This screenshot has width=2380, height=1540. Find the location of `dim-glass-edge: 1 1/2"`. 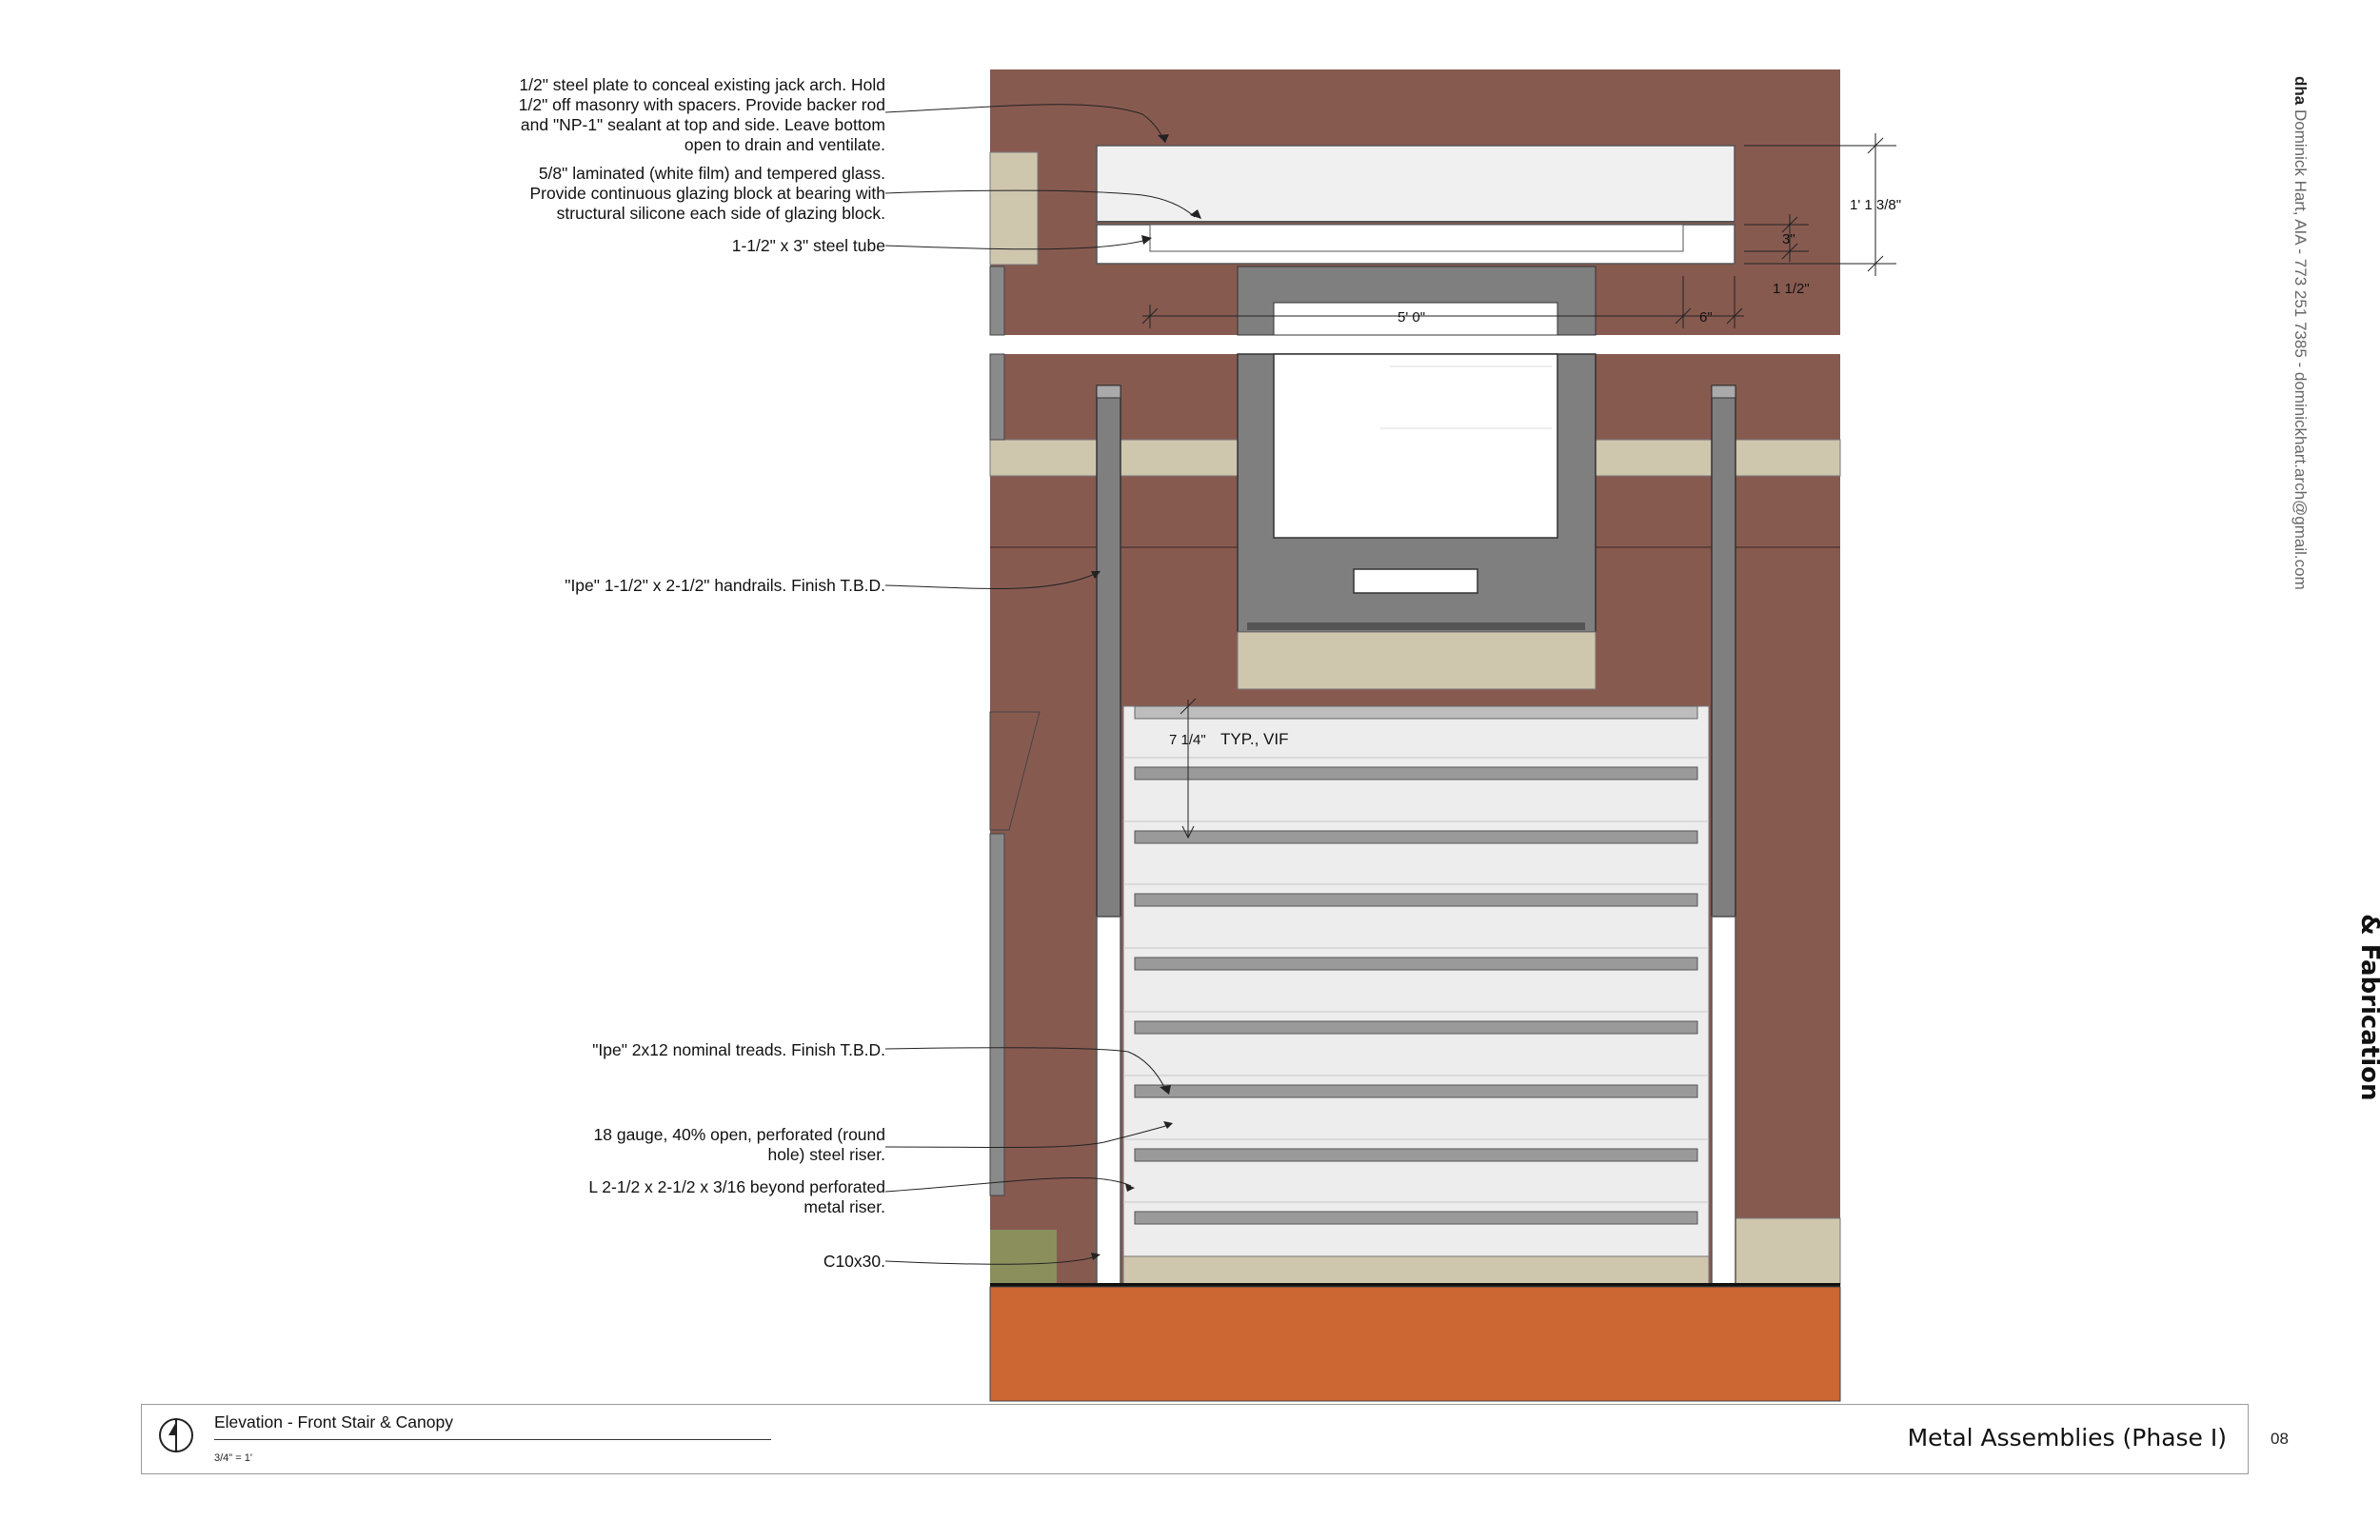

dim-glass-edge: 1 1/2" is located at coordinates (1791, 289).